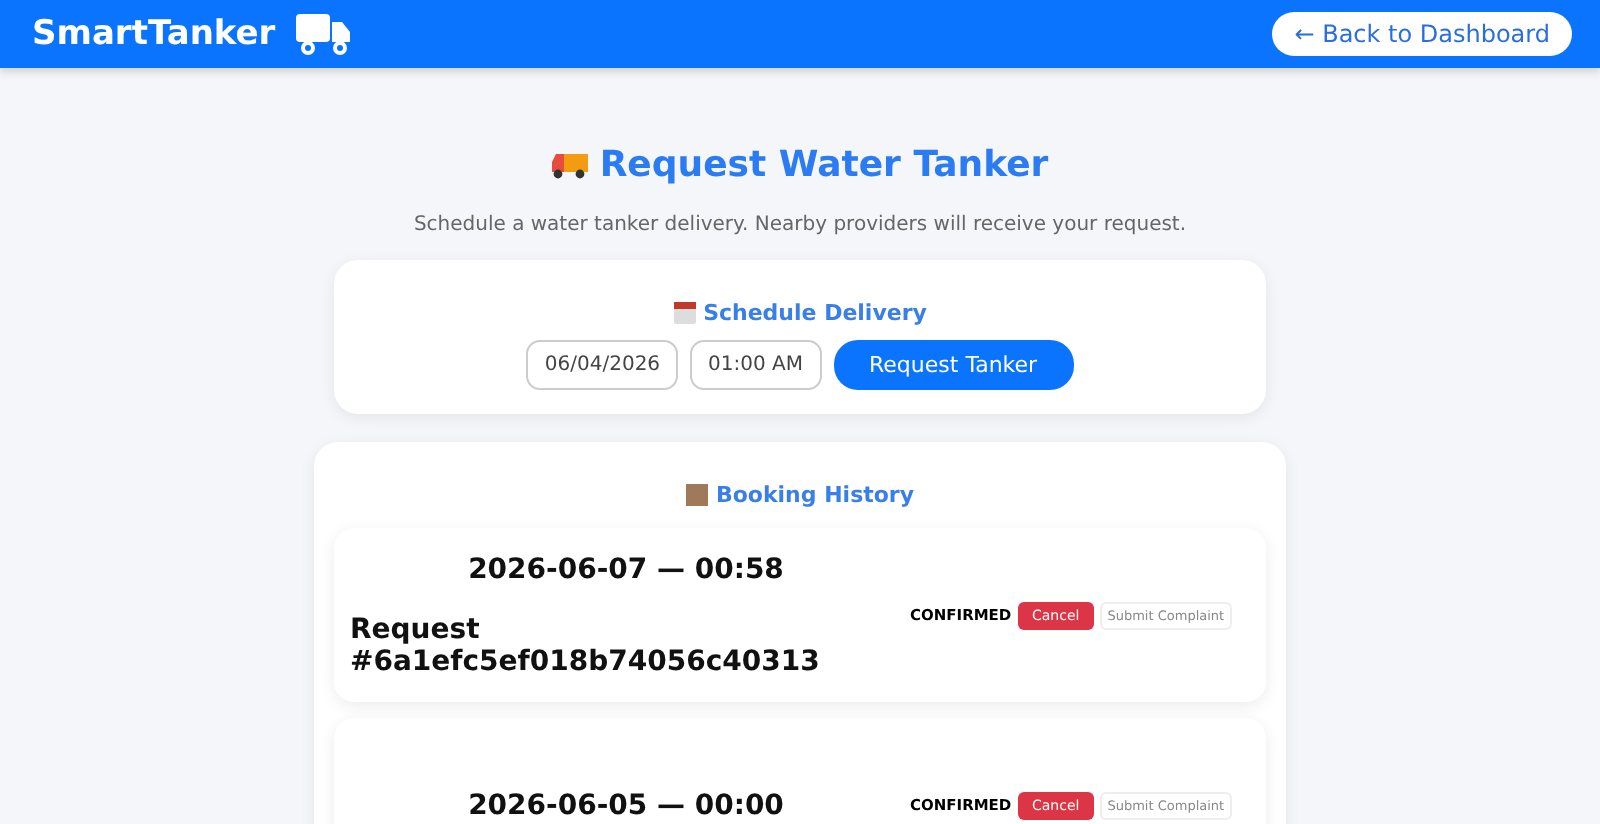 Image resolution: width=1600 pixels, height=824 pixels. I want to click on date-field: 06/04/2026, so click(602, 365).